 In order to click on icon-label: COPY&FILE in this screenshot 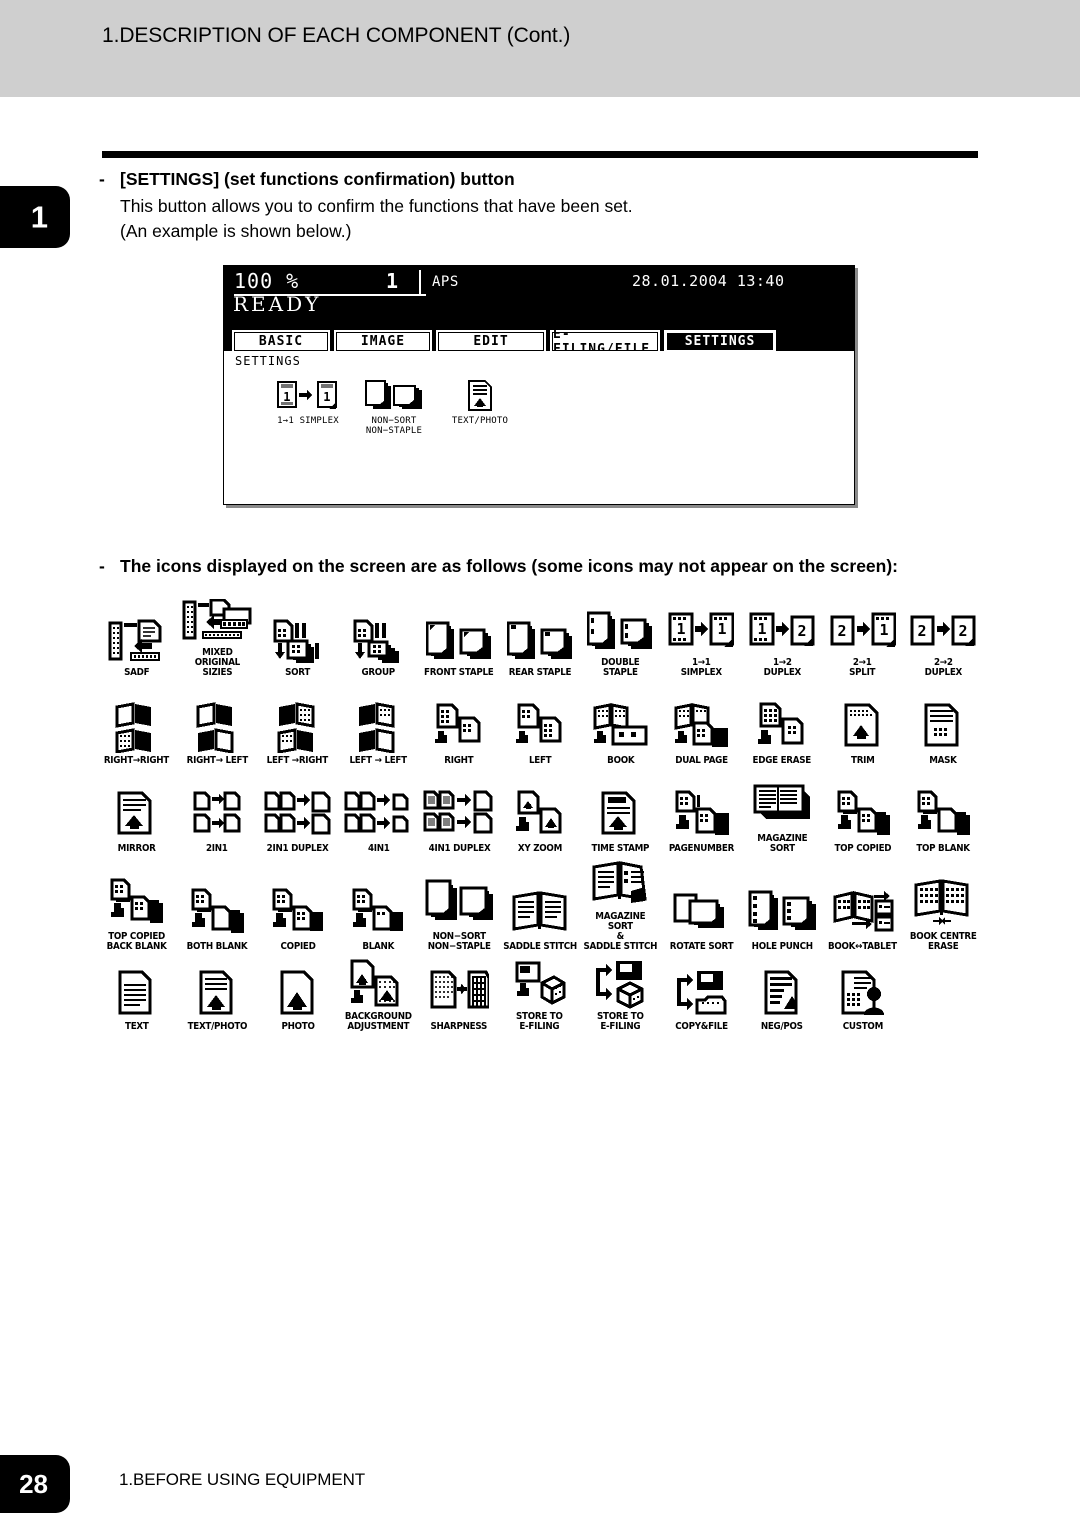, I will do `click(701, 1027)`.